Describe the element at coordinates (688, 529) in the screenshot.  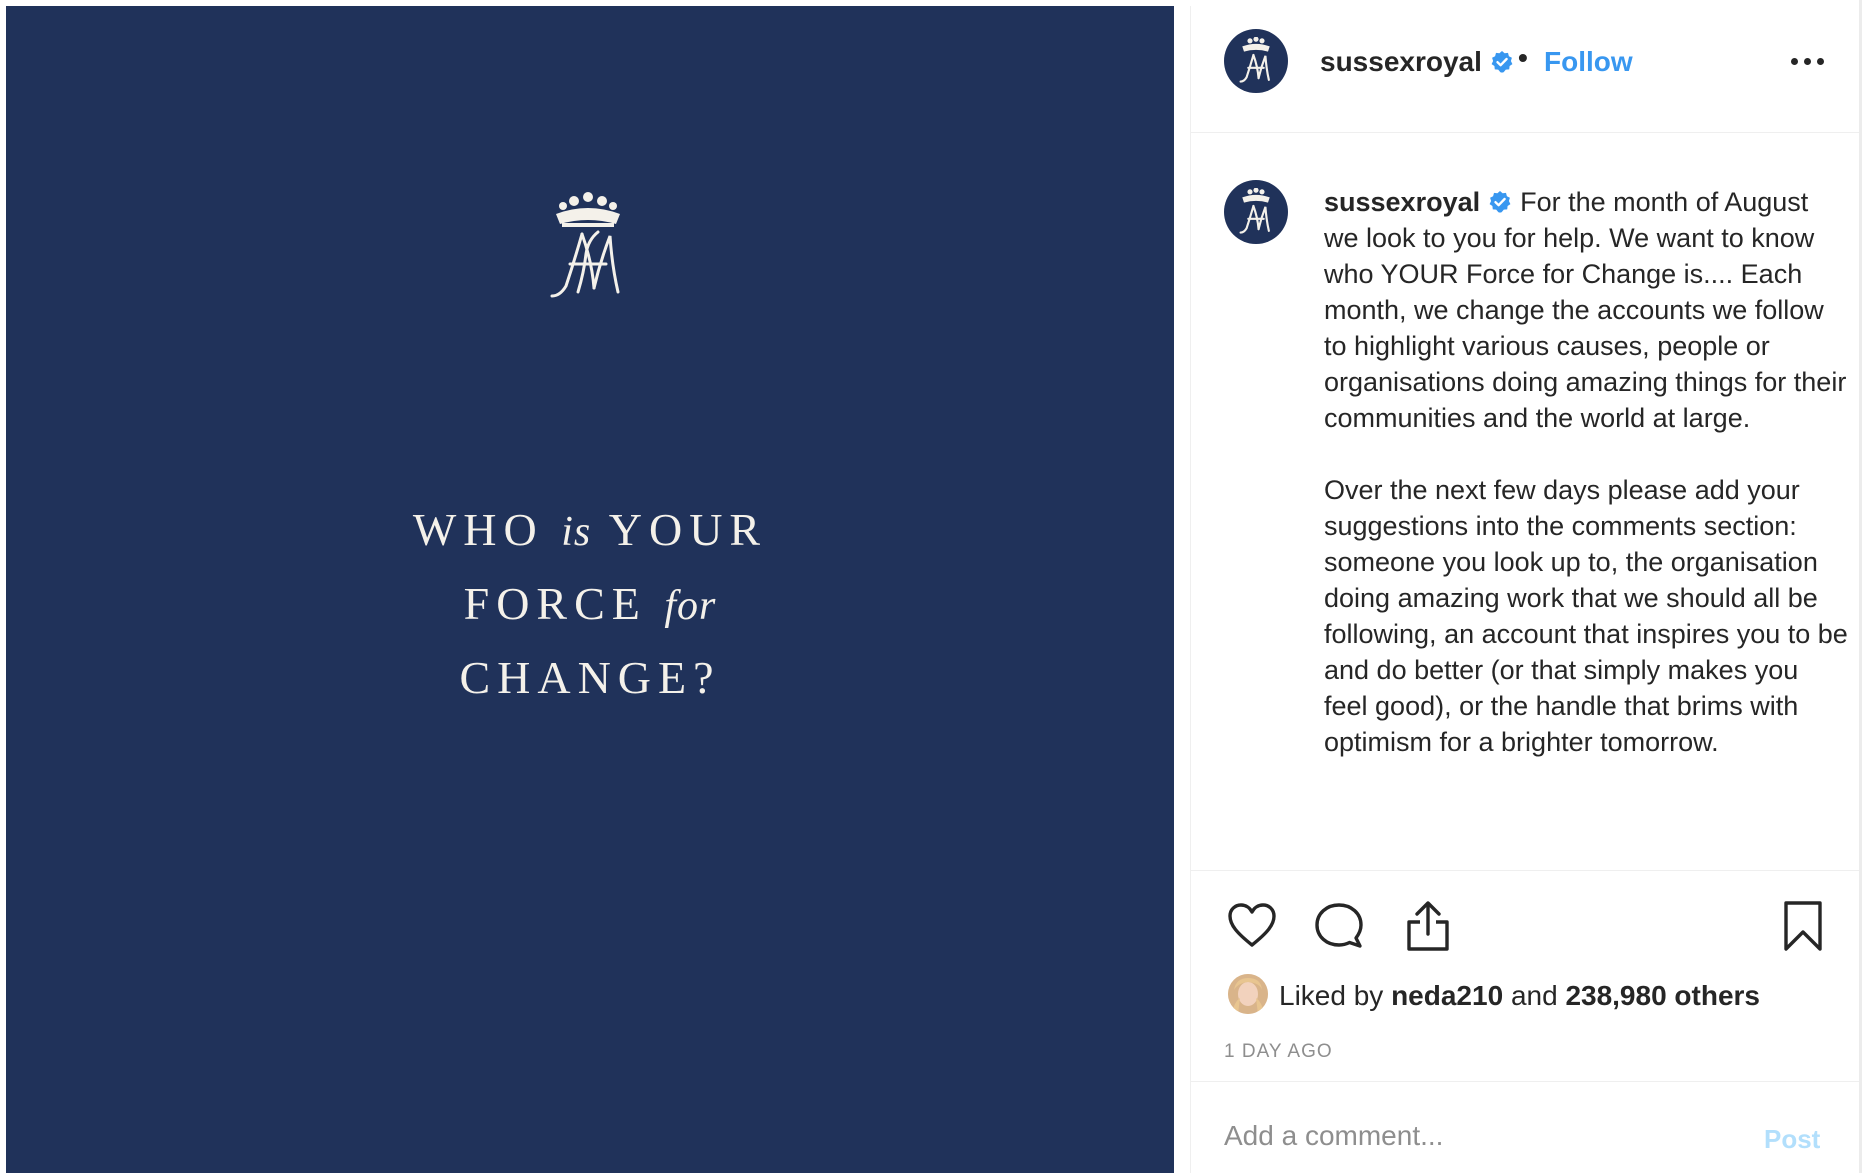
I see `headline-word-your: YOUR` at that location.